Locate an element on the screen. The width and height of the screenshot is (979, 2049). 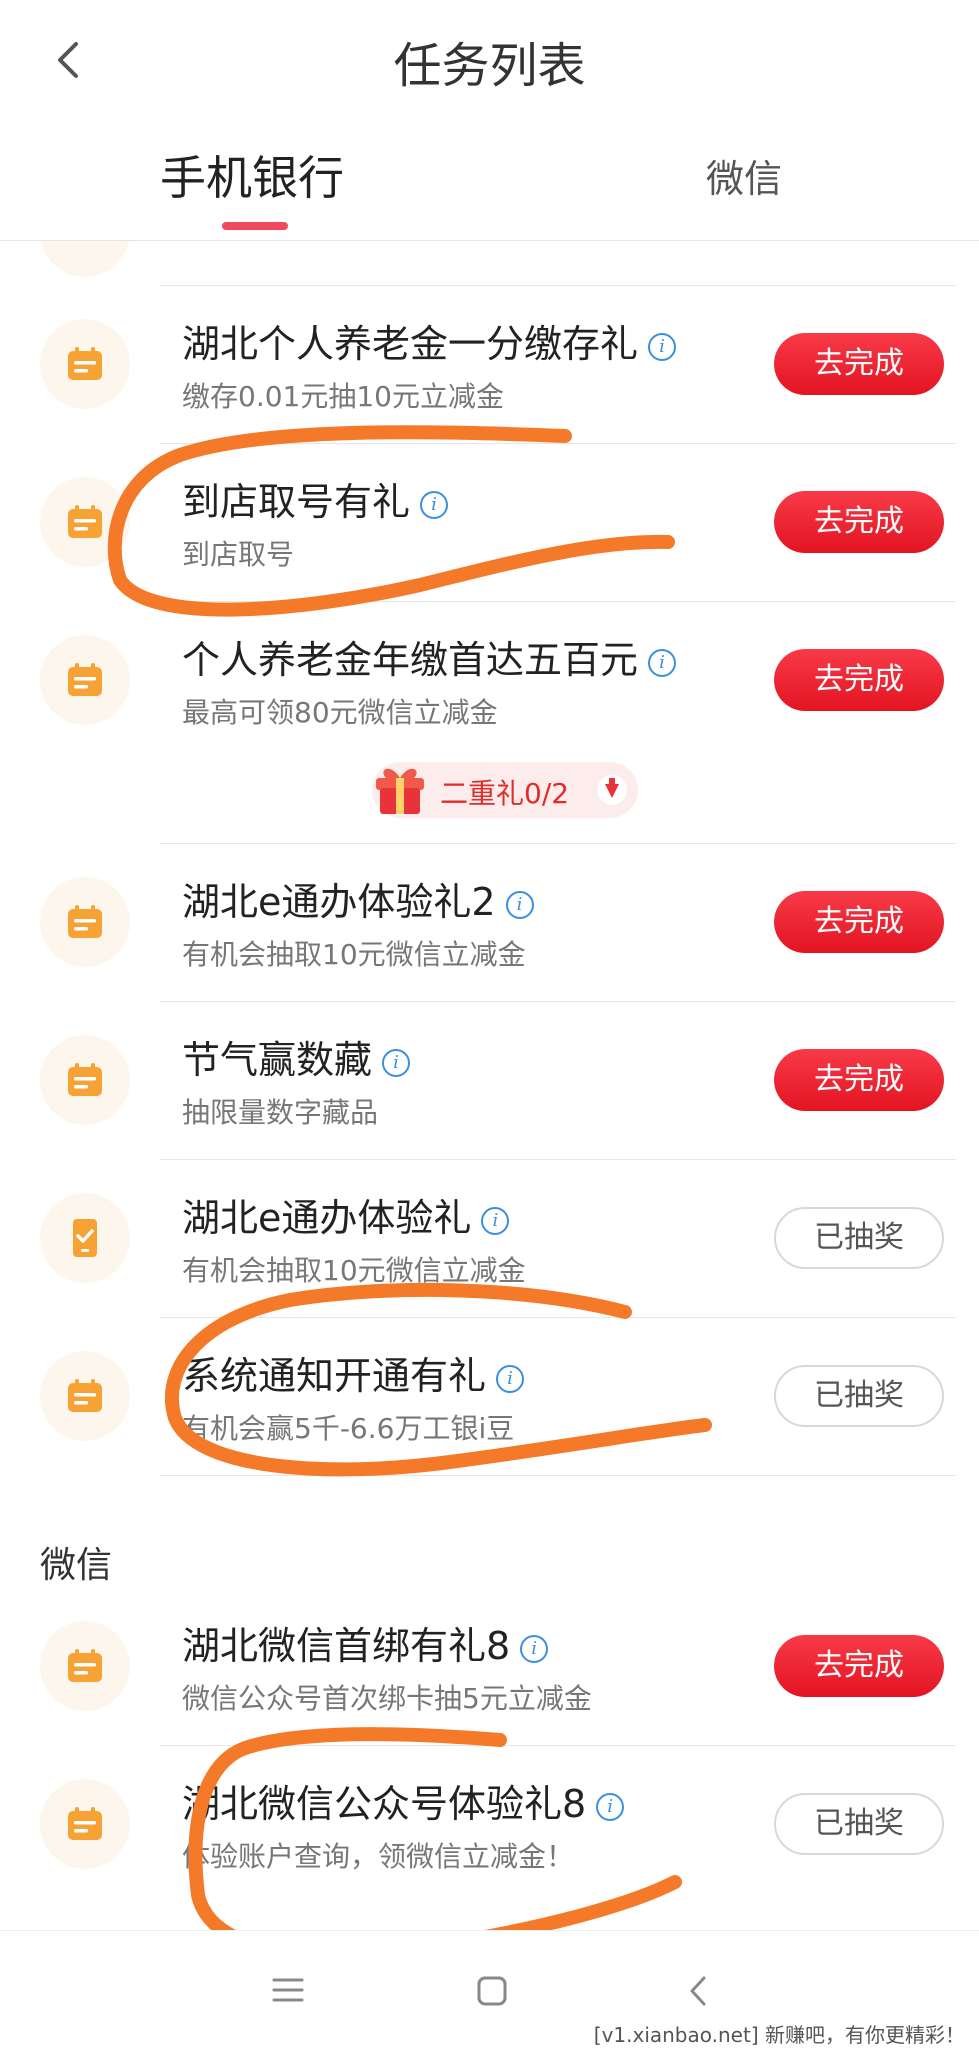
chevron-down-icon is located at coordinates (612, 790).